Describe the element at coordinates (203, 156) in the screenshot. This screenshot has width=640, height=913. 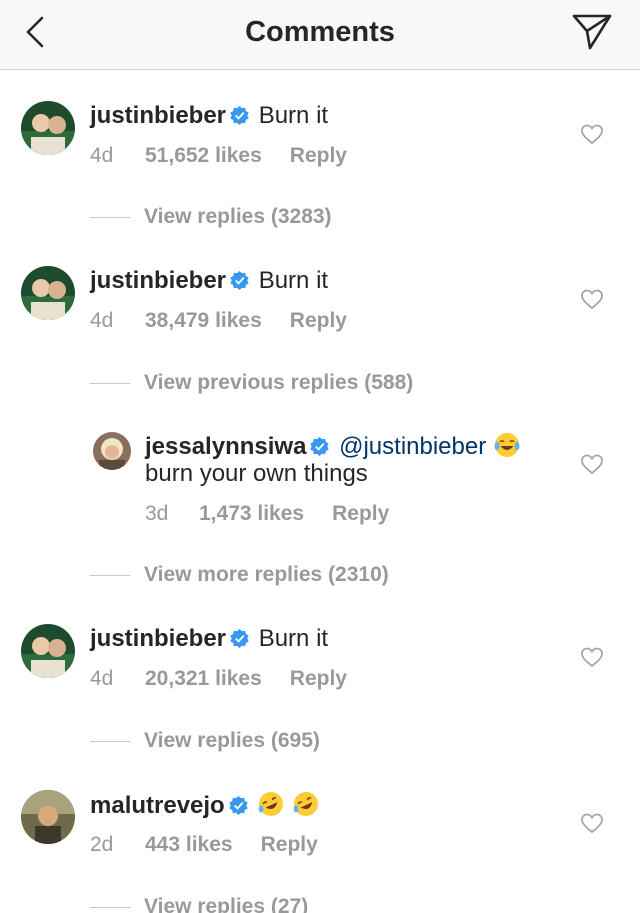
I see `likes-count: 51,652 likes` at that location.